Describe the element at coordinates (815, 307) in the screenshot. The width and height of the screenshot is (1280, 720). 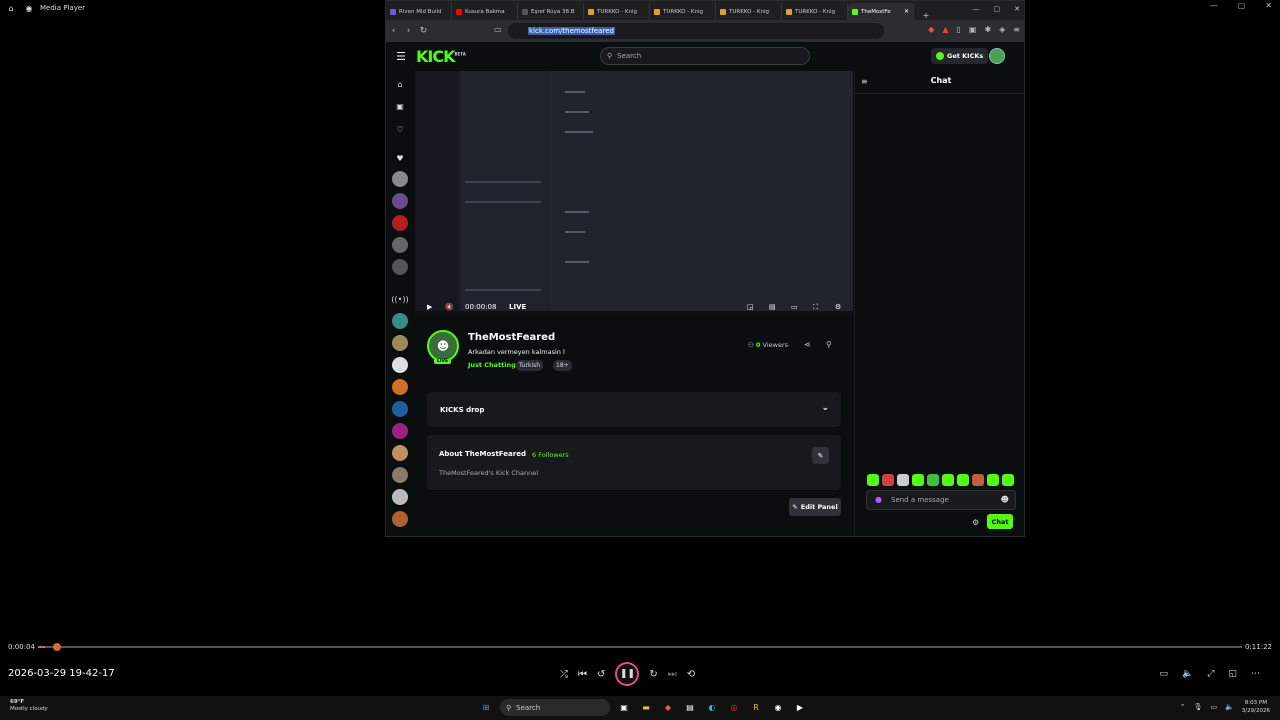
I see `fullscreen-icon: ⛶` at that location.